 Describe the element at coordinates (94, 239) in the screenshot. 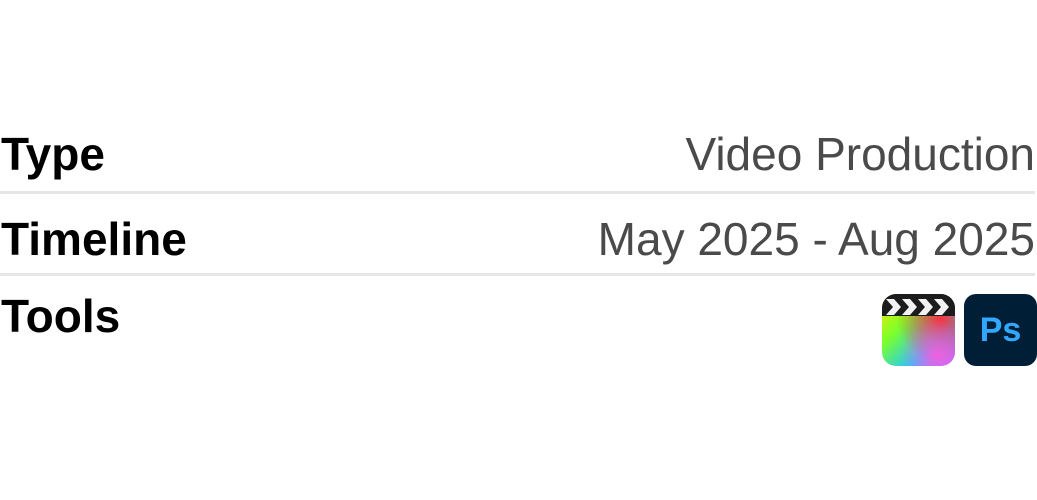

I see `timeline-label: Timeline` at that location.